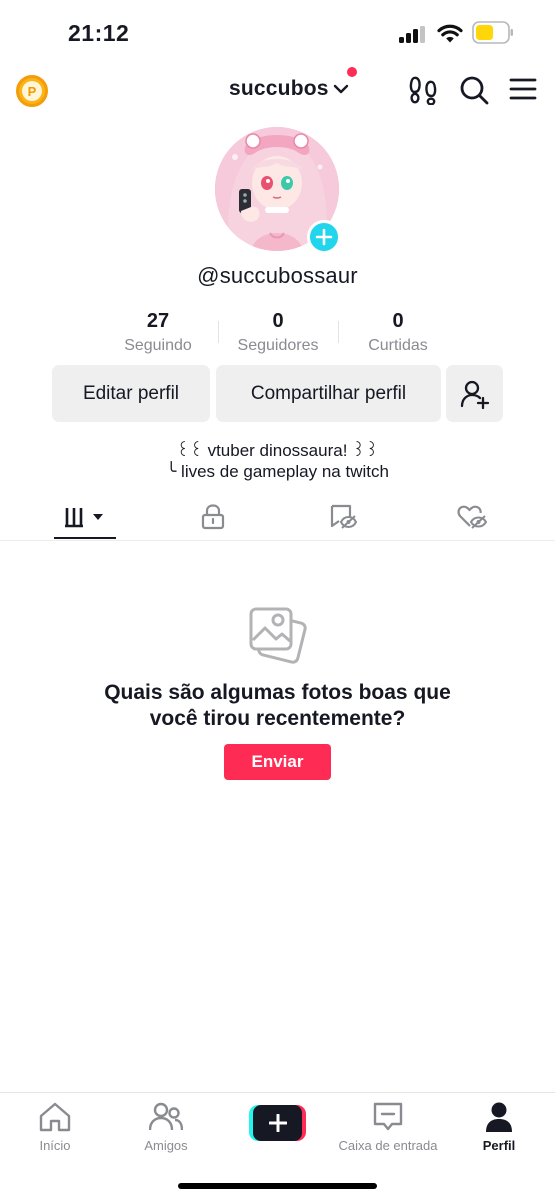 This screenshot has width=555, height=1200. I want to click on search-icon, so click(474, 90).